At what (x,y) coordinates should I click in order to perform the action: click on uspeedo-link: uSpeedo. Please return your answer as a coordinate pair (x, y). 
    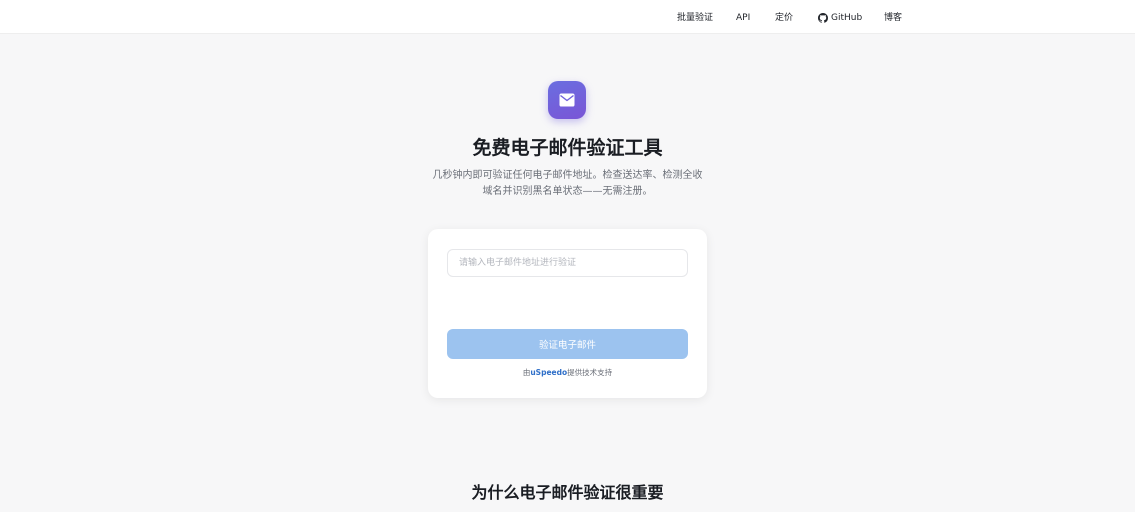
    Looking at the image, I should click on (548, 372).